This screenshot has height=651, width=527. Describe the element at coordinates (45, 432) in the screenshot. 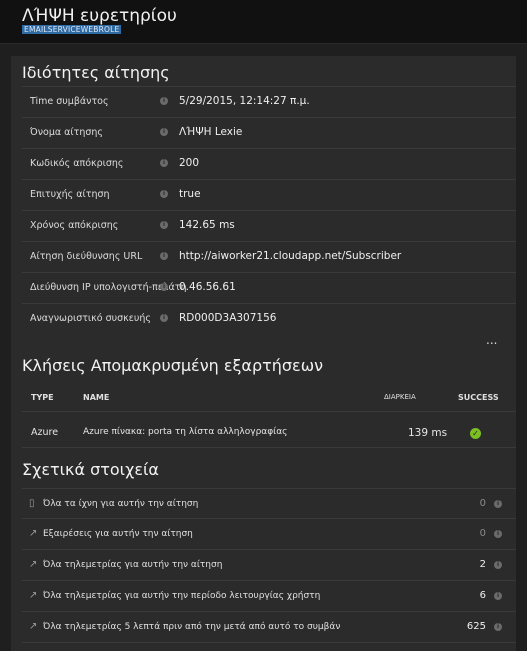

I see `dependency-type: Azure` at that location.